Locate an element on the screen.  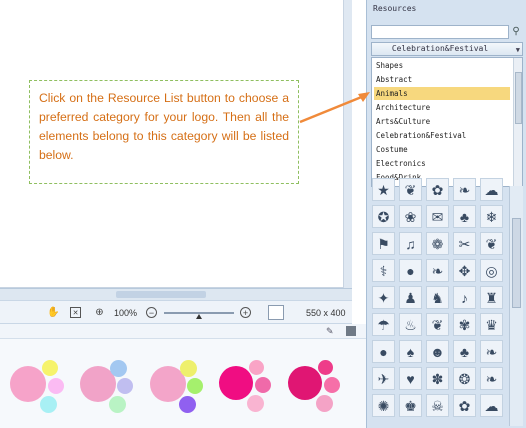
shape-tile-flower-shape: ✿ is located at coordinates (437, 189).